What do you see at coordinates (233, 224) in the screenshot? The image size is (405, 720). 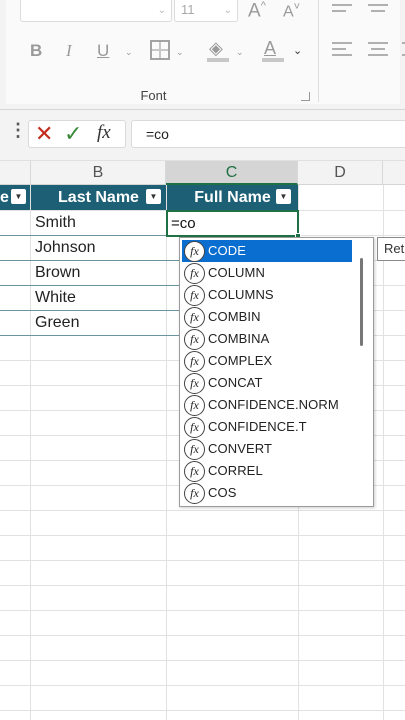 I see `active-cell: =co` at bounding box center [233, 224].